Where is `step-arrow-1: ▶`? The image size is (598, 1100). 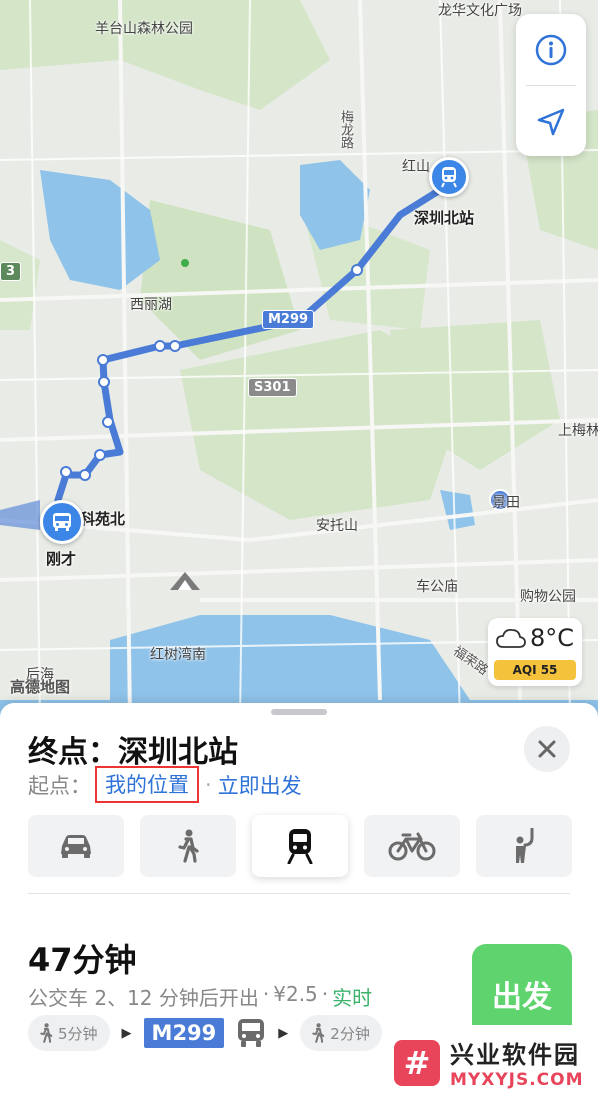
step-arrow-1: ▶ is located at coordinates (126, 1033).